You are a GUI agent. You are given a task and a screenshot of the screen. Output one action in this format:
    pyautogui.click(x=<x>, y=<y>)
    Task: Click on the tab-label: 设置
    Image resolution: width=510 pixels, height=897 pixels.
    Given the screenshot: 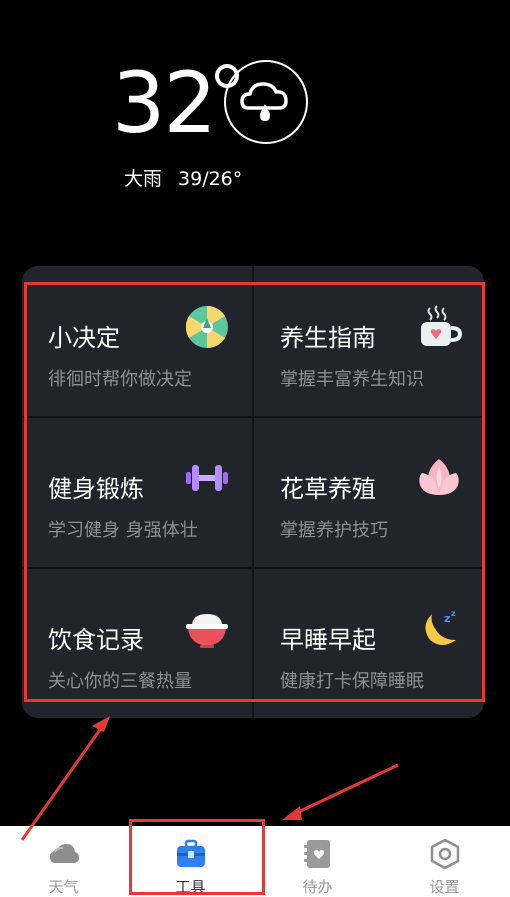 What is the action you would take?
    pyautogui.click(x=444, y=887)
    